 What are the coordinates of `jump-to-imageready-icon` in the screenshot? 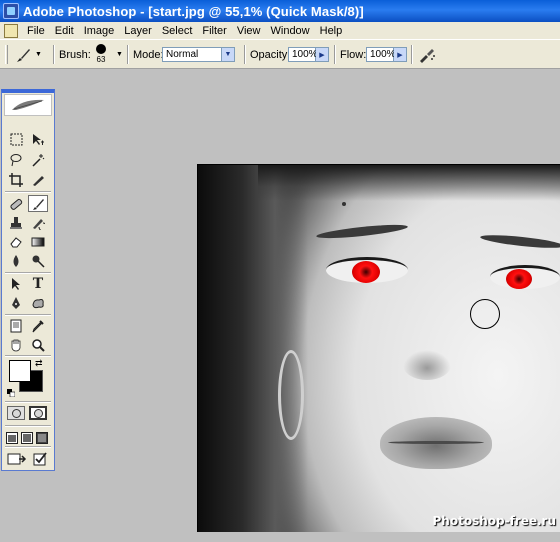 It's located at (17, 458).